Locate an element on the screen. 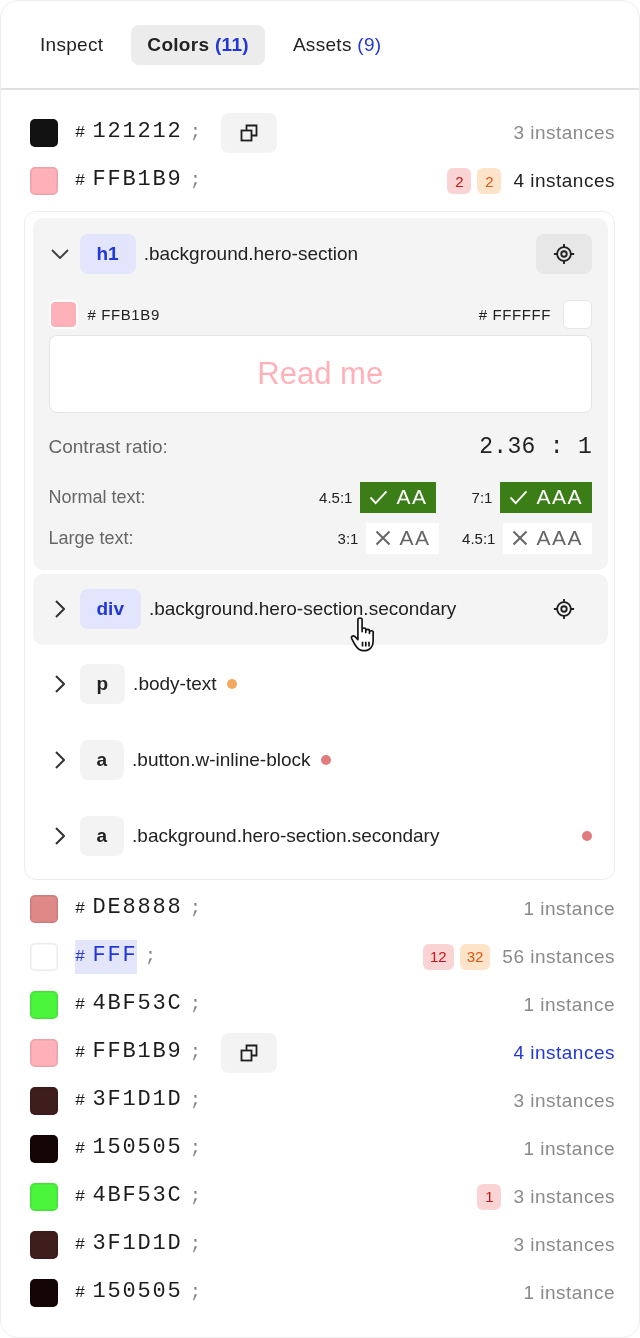  contrast-value: 2.36 : 1 is located at coordinates (535, 446).